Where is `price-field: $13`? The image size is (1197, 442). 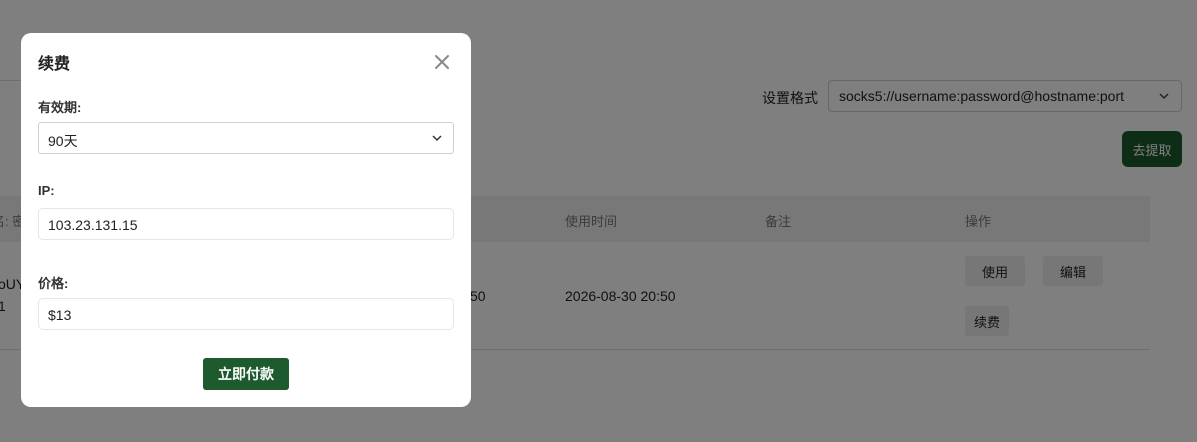 price-field: $13 is located at coordinates (246, 314).